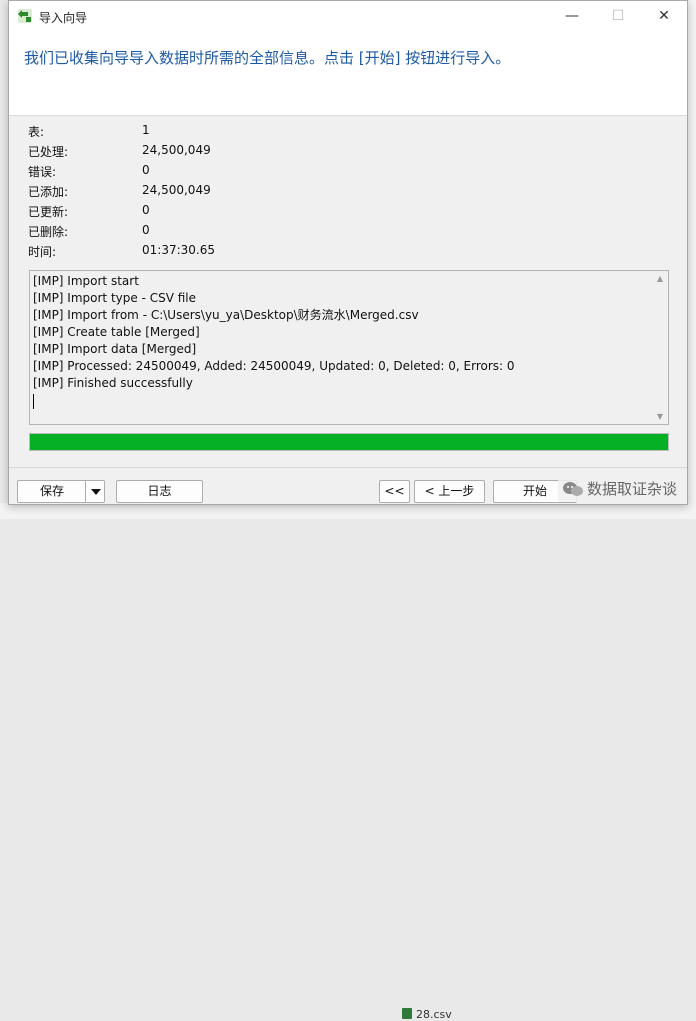  I want to click on watermark: 数据取证杂谈, so click(622, 489).